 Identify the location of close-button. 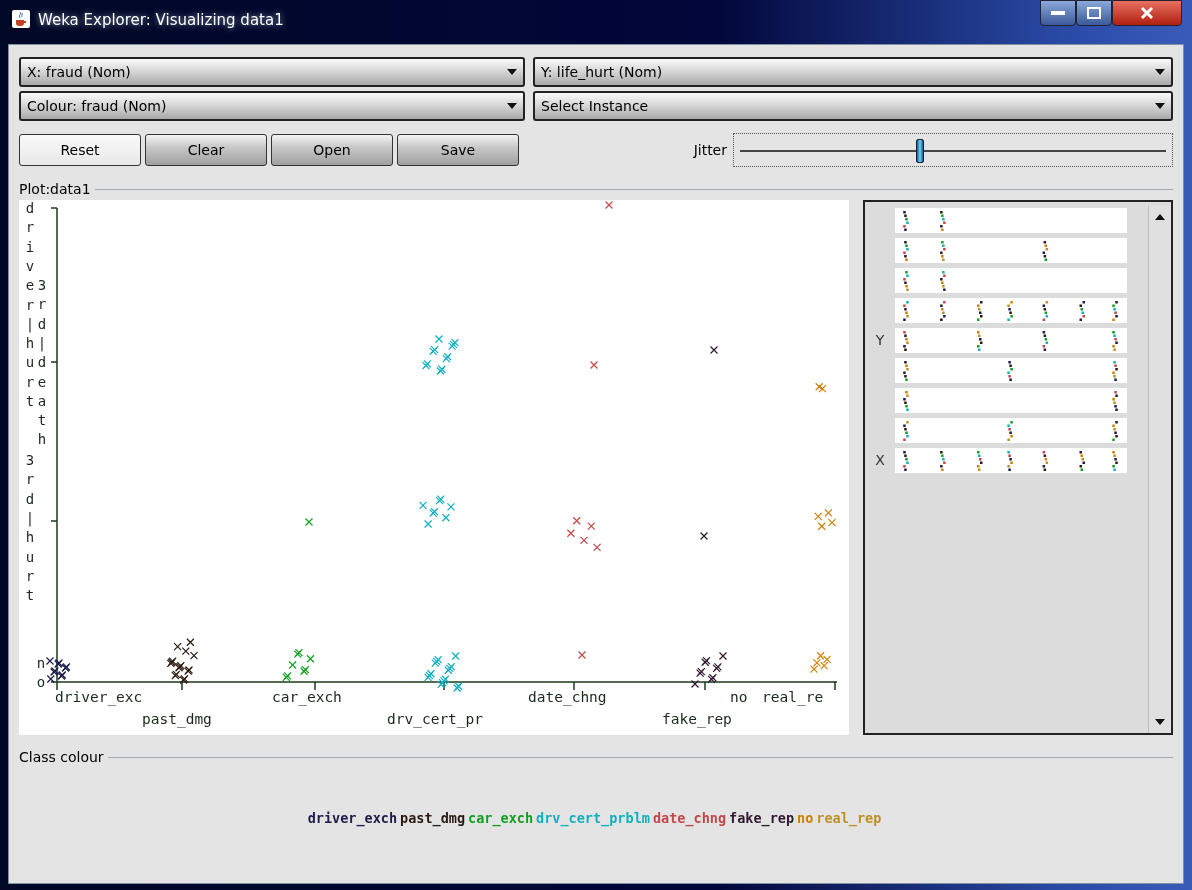
(1147, 13).